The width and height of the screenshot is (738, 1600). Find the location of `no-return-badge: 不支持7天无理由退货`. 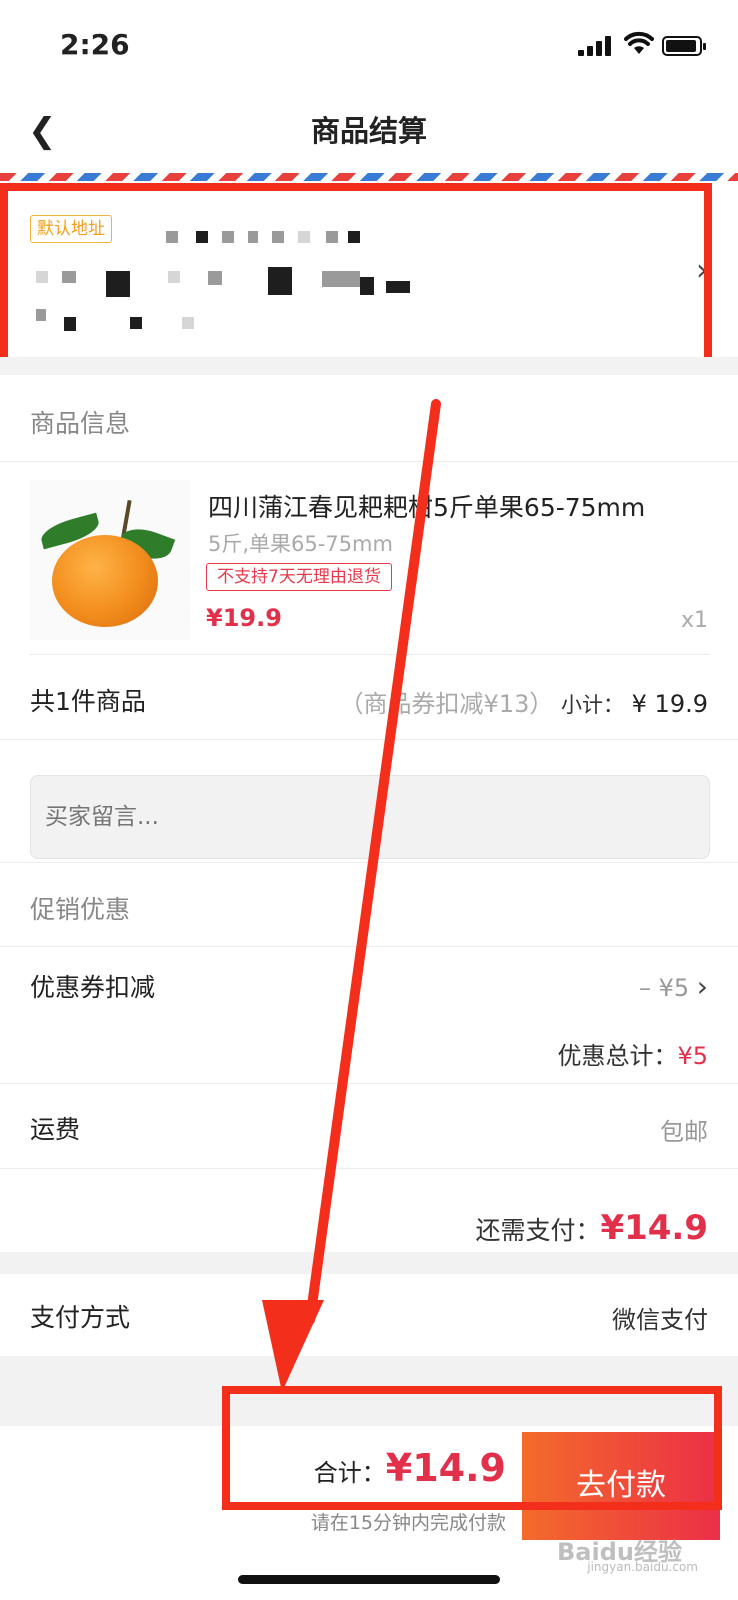

no-return-badge: 不支持7天无理由退货 is located at coordinates (299, 577).